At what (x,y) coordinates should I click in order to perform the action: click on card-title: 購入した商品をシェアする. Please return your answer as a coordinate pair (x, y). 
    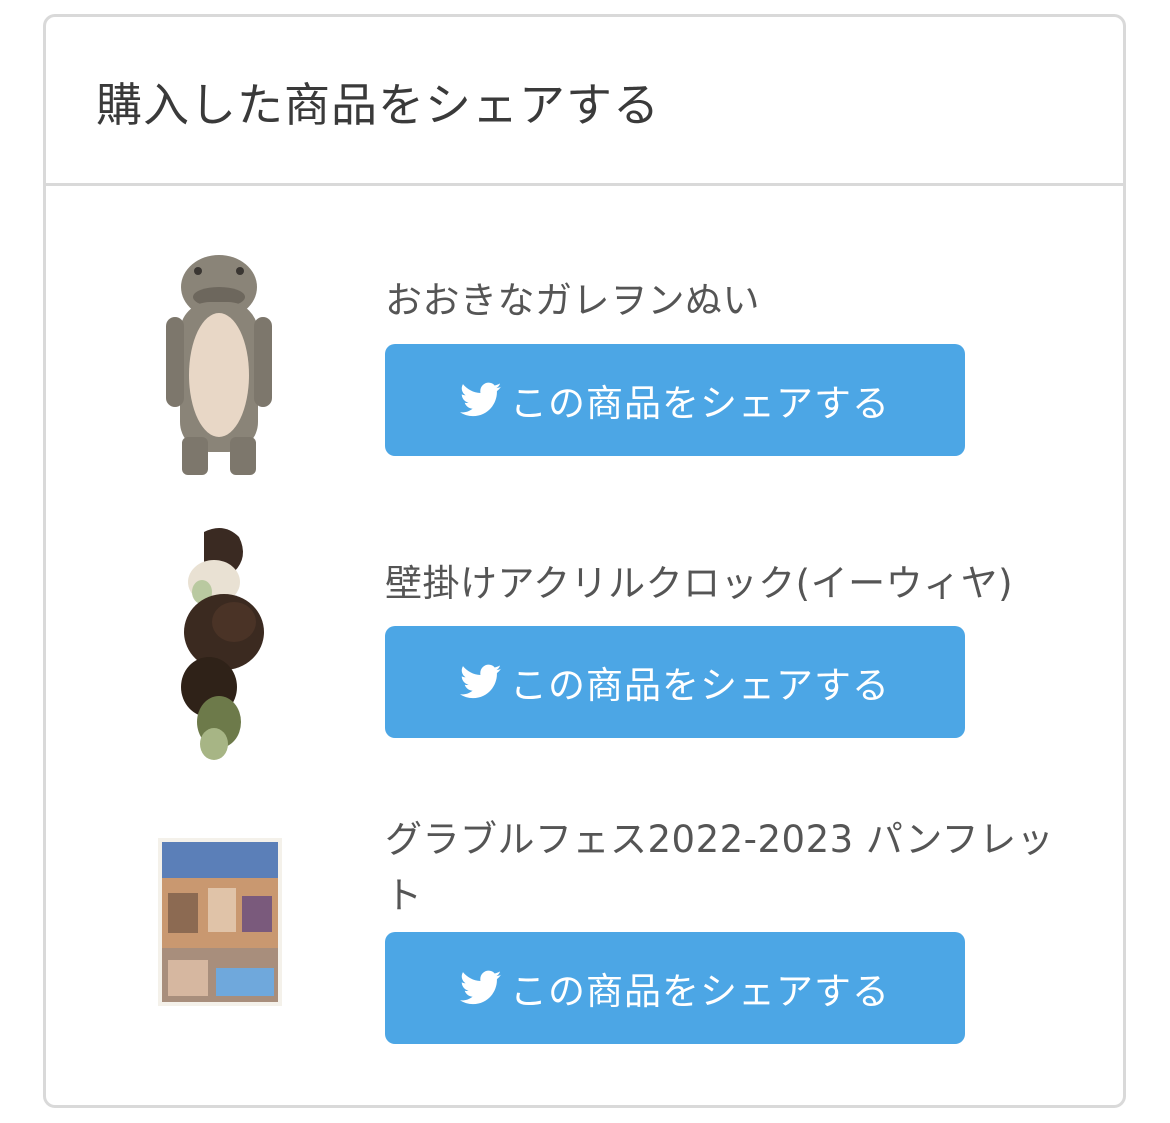
    Looking at the image, I should click on (378, 105).